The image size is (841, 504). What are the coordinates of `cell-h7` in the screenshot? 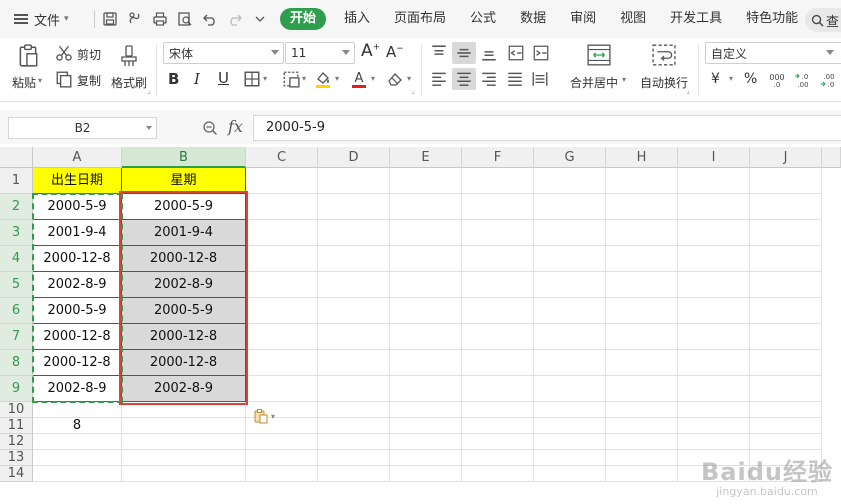 It's located at (642, 337).